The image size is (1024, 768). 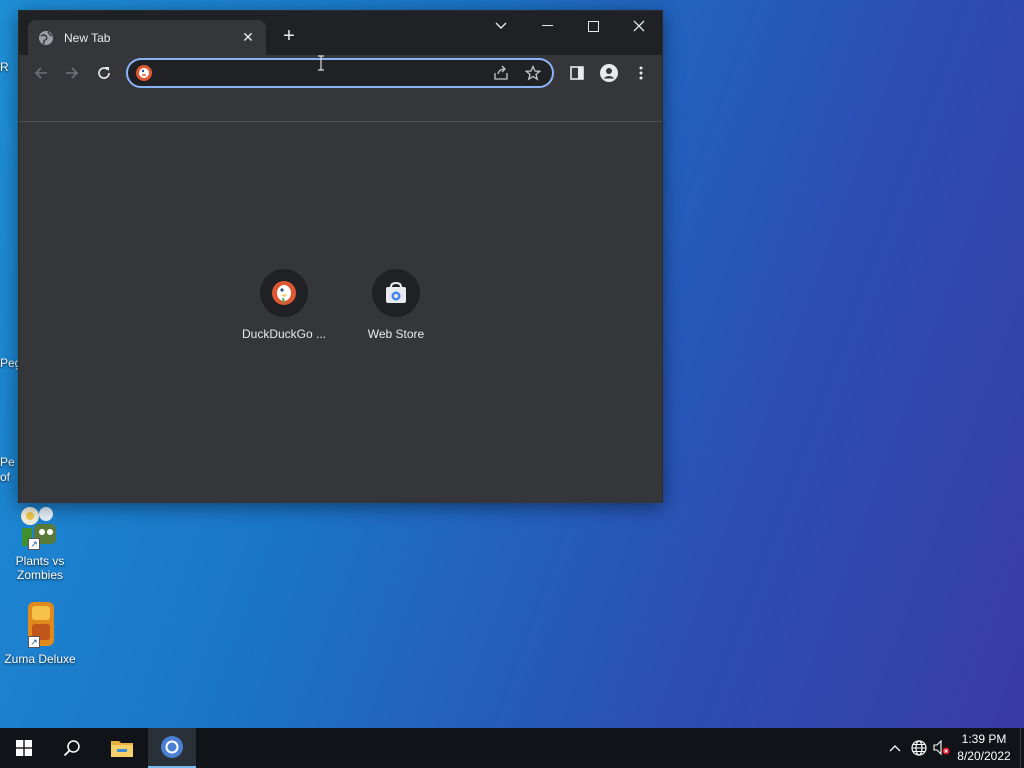 I want to click on show-hidden-icons-button, so click(x=895, y=748).